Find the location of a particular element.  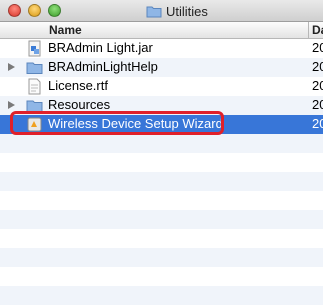

date-column-header: Da is located at coordinates (317, 30).